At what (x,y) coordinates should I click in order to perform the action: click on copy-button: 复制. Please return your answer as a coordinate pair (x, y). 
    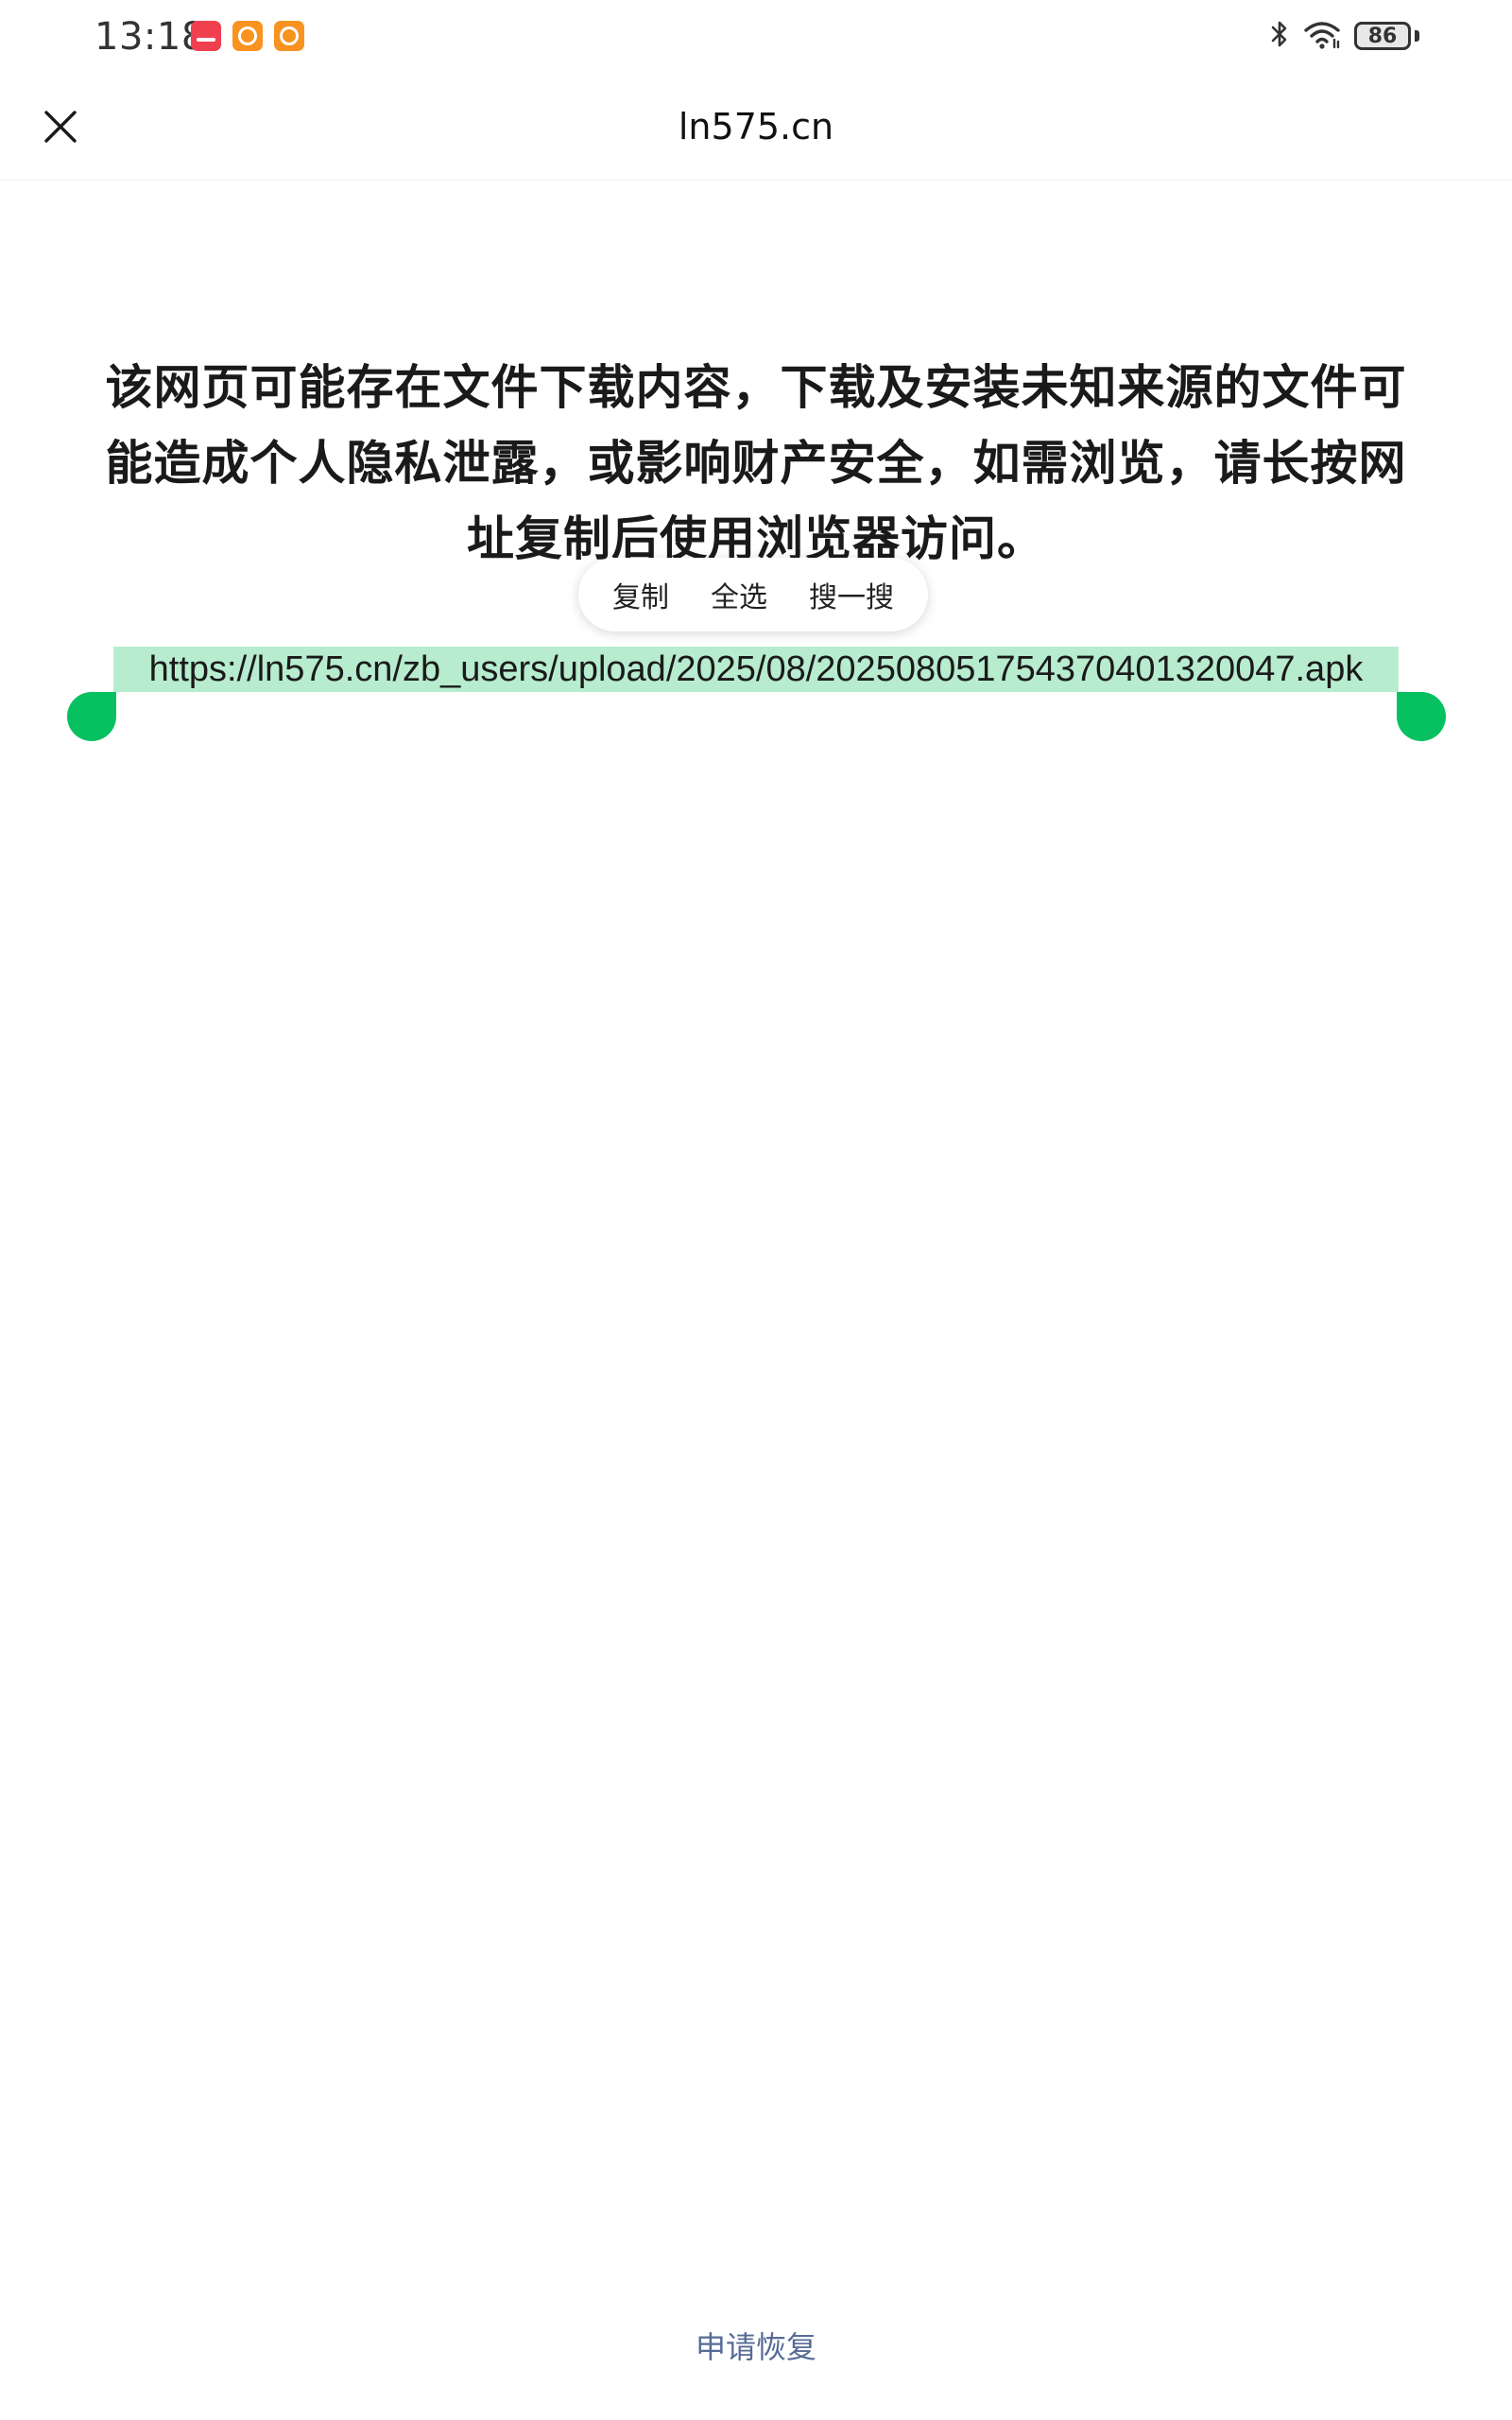
    Looking at the image, I should click on (641, 594).